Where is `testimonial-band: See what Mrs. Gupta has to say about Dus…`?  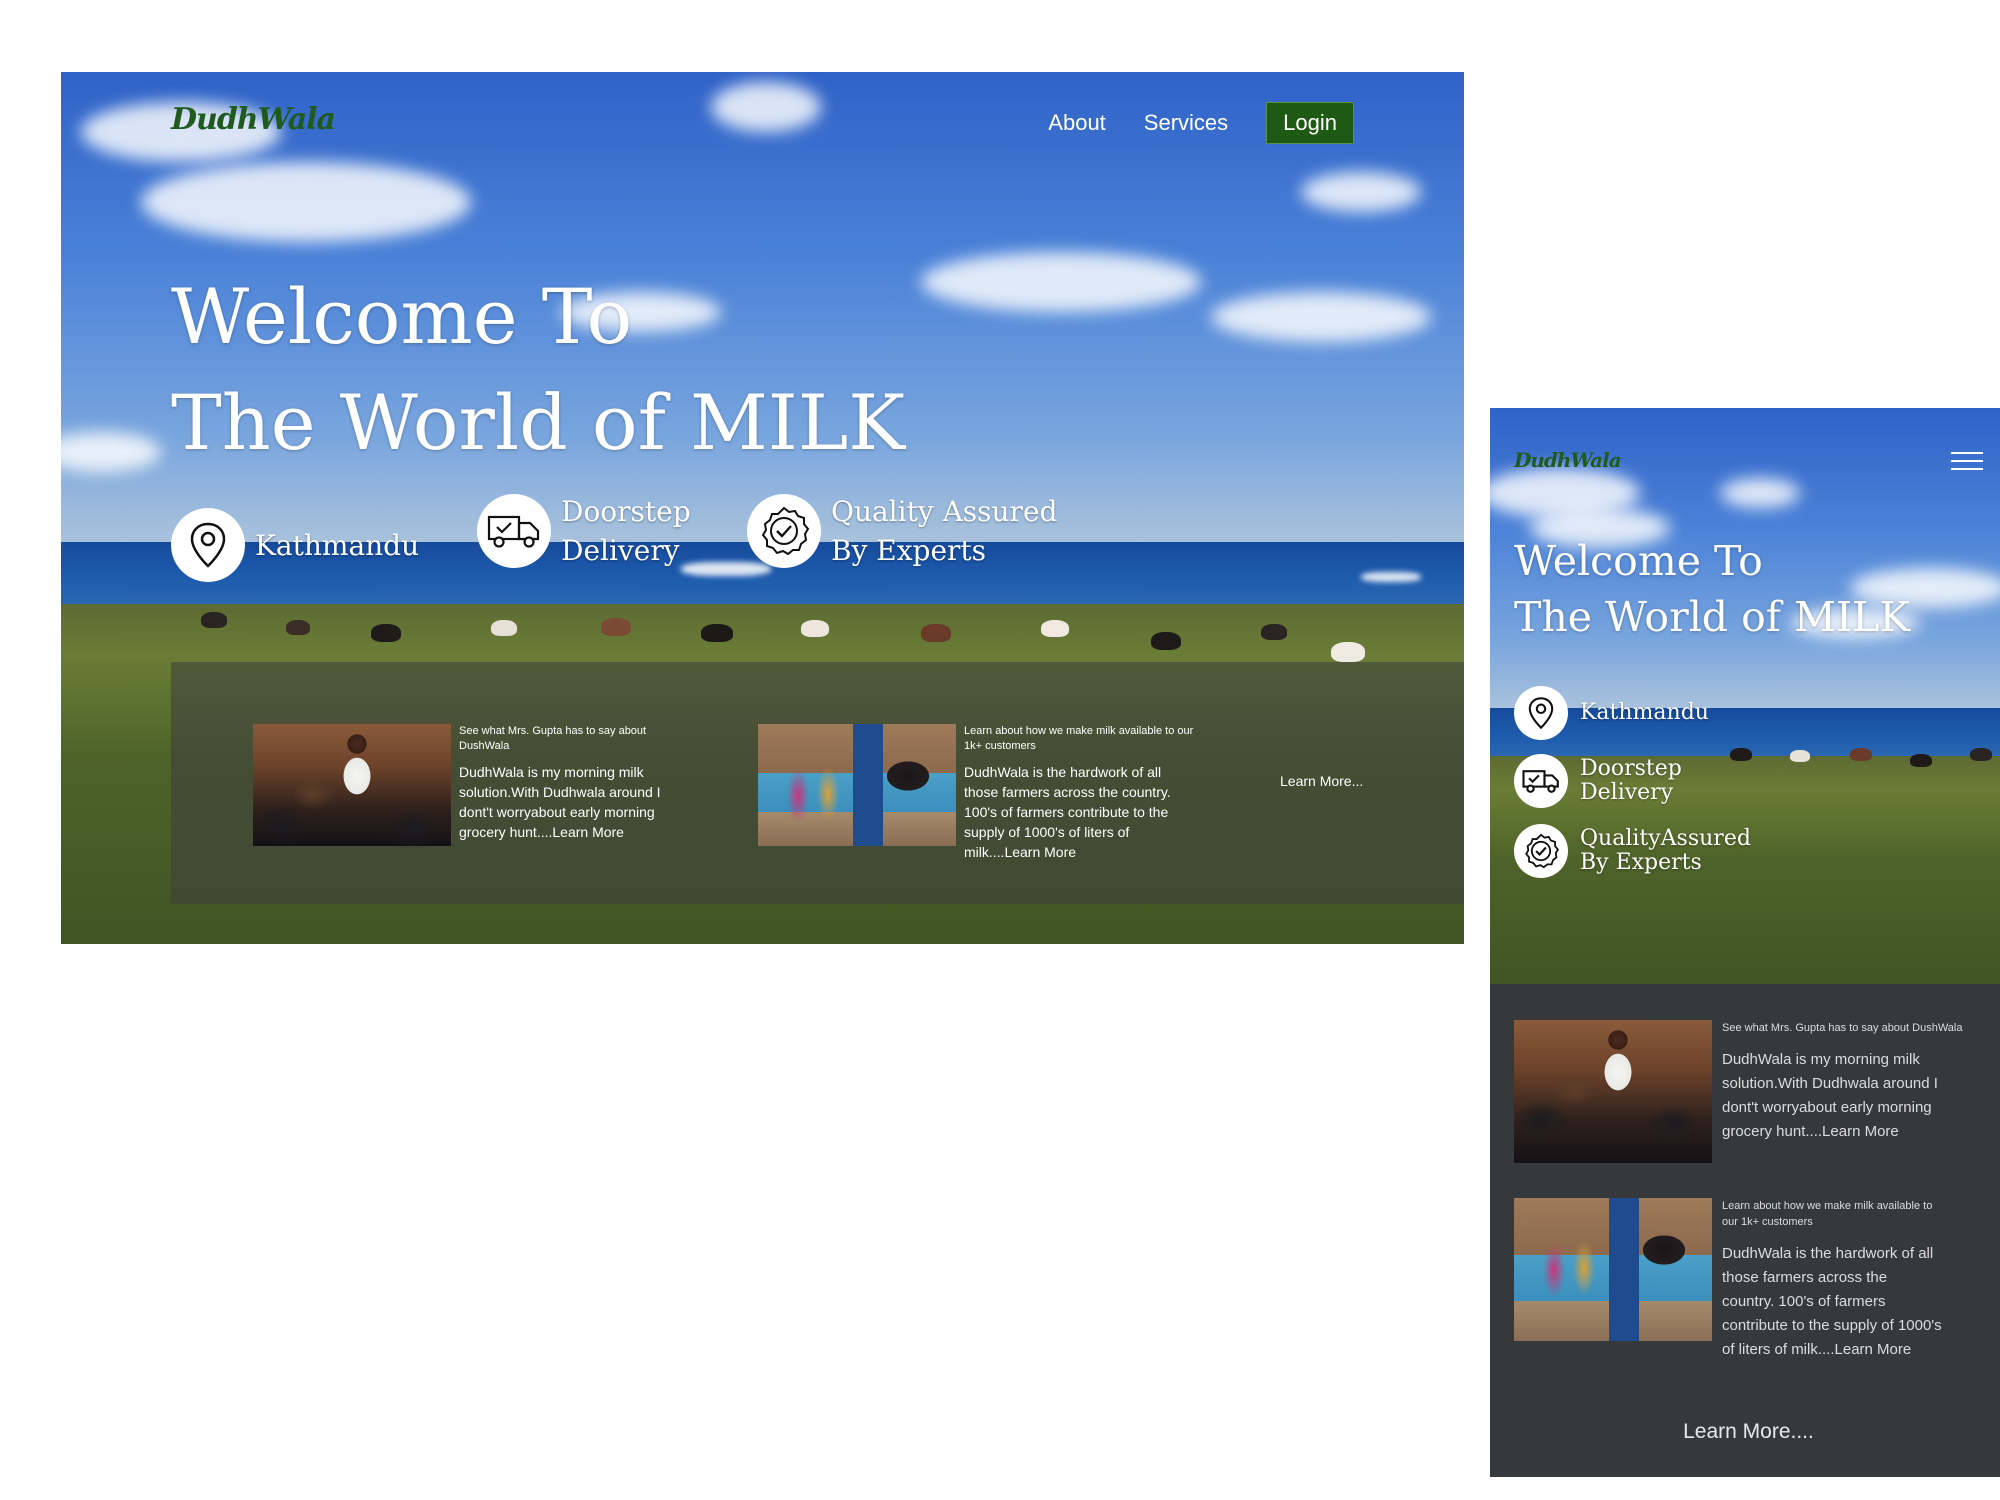 testimonial-band: See what Mrs. Gupta has to say about Dus… is located at coordinates (817, 783).